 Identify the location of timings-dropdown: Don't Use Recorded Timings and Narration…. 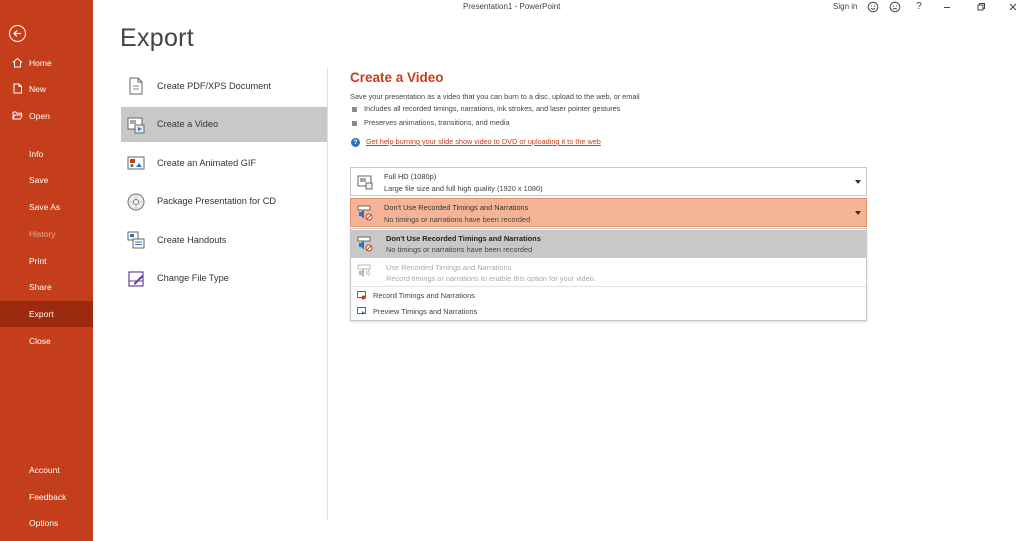
(608, 212).